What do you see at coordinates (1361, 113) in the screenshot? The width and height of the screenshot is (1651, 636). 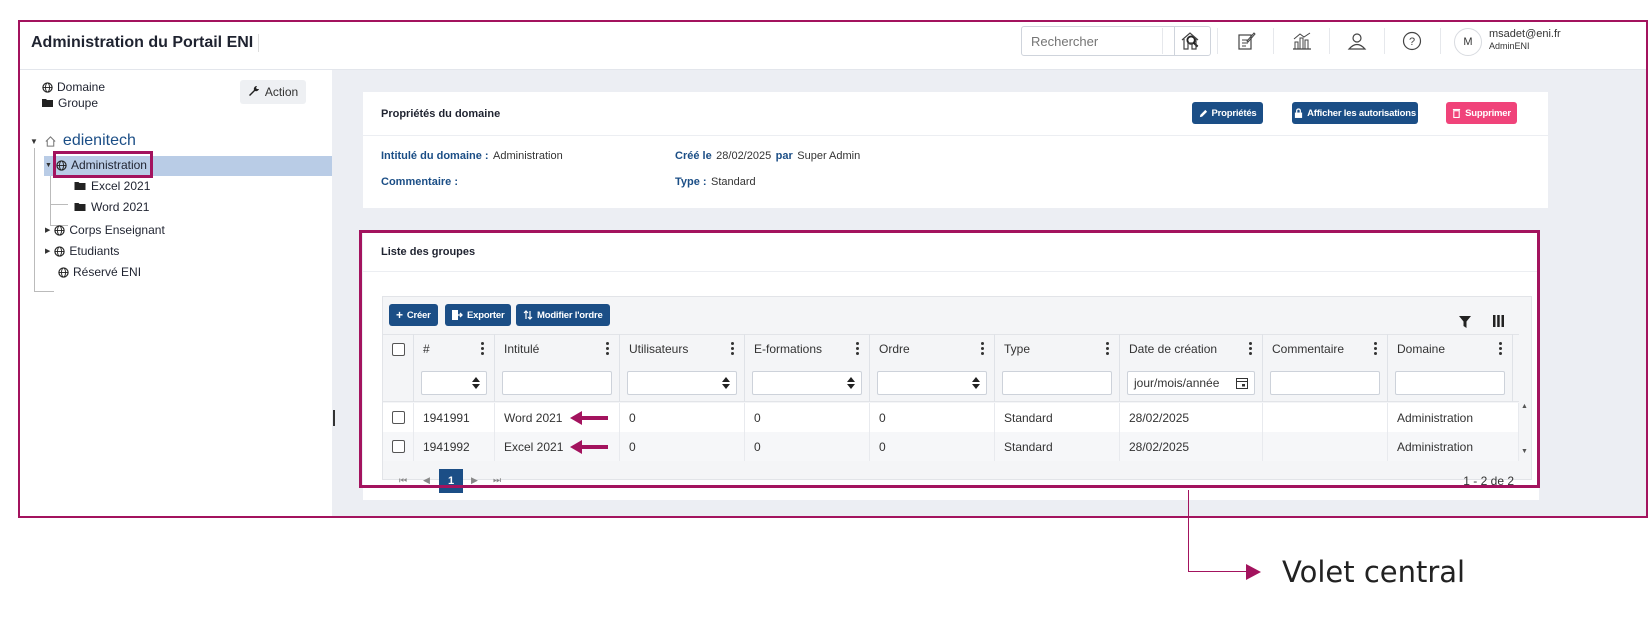 I see `button-label: Afficher les autorisations` at bounding box center [1361, 113].